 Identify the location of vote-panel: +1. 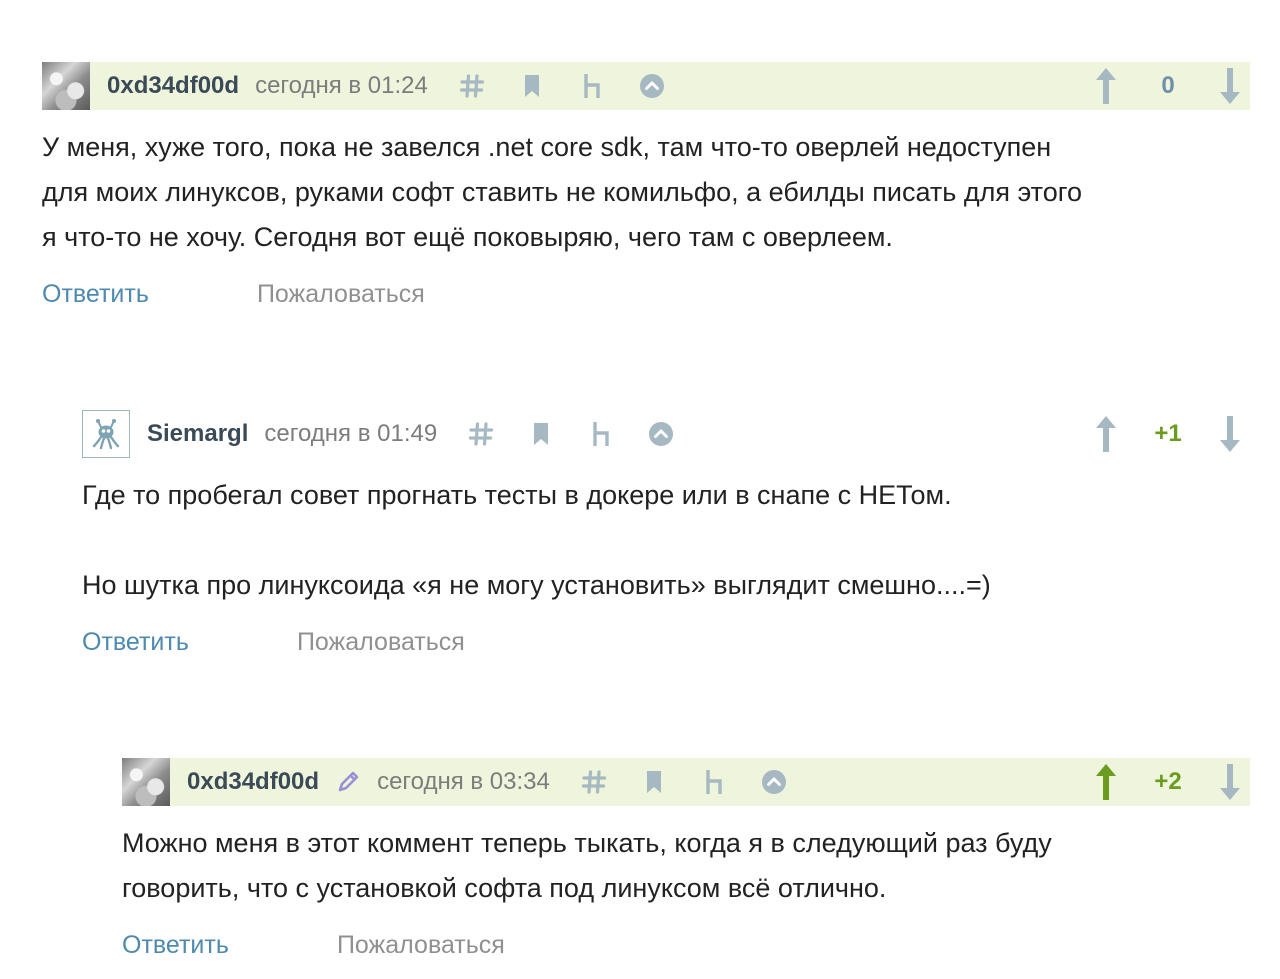
(1168, 434).